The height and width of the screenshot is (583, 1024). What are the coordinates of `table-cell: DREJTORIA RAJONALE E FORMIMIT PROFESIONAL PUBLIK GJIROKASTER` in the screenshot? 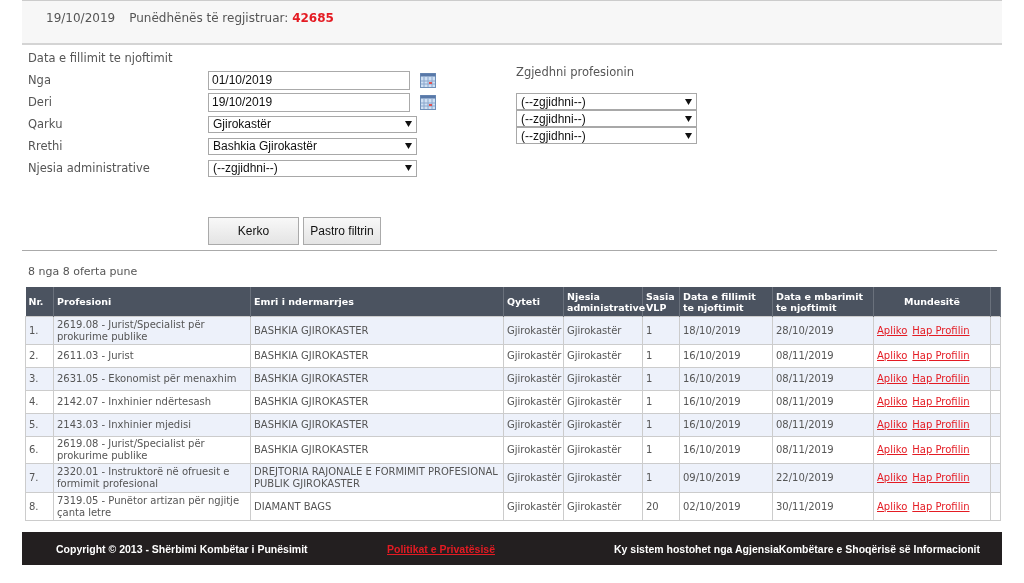 It's located at (377, 478).